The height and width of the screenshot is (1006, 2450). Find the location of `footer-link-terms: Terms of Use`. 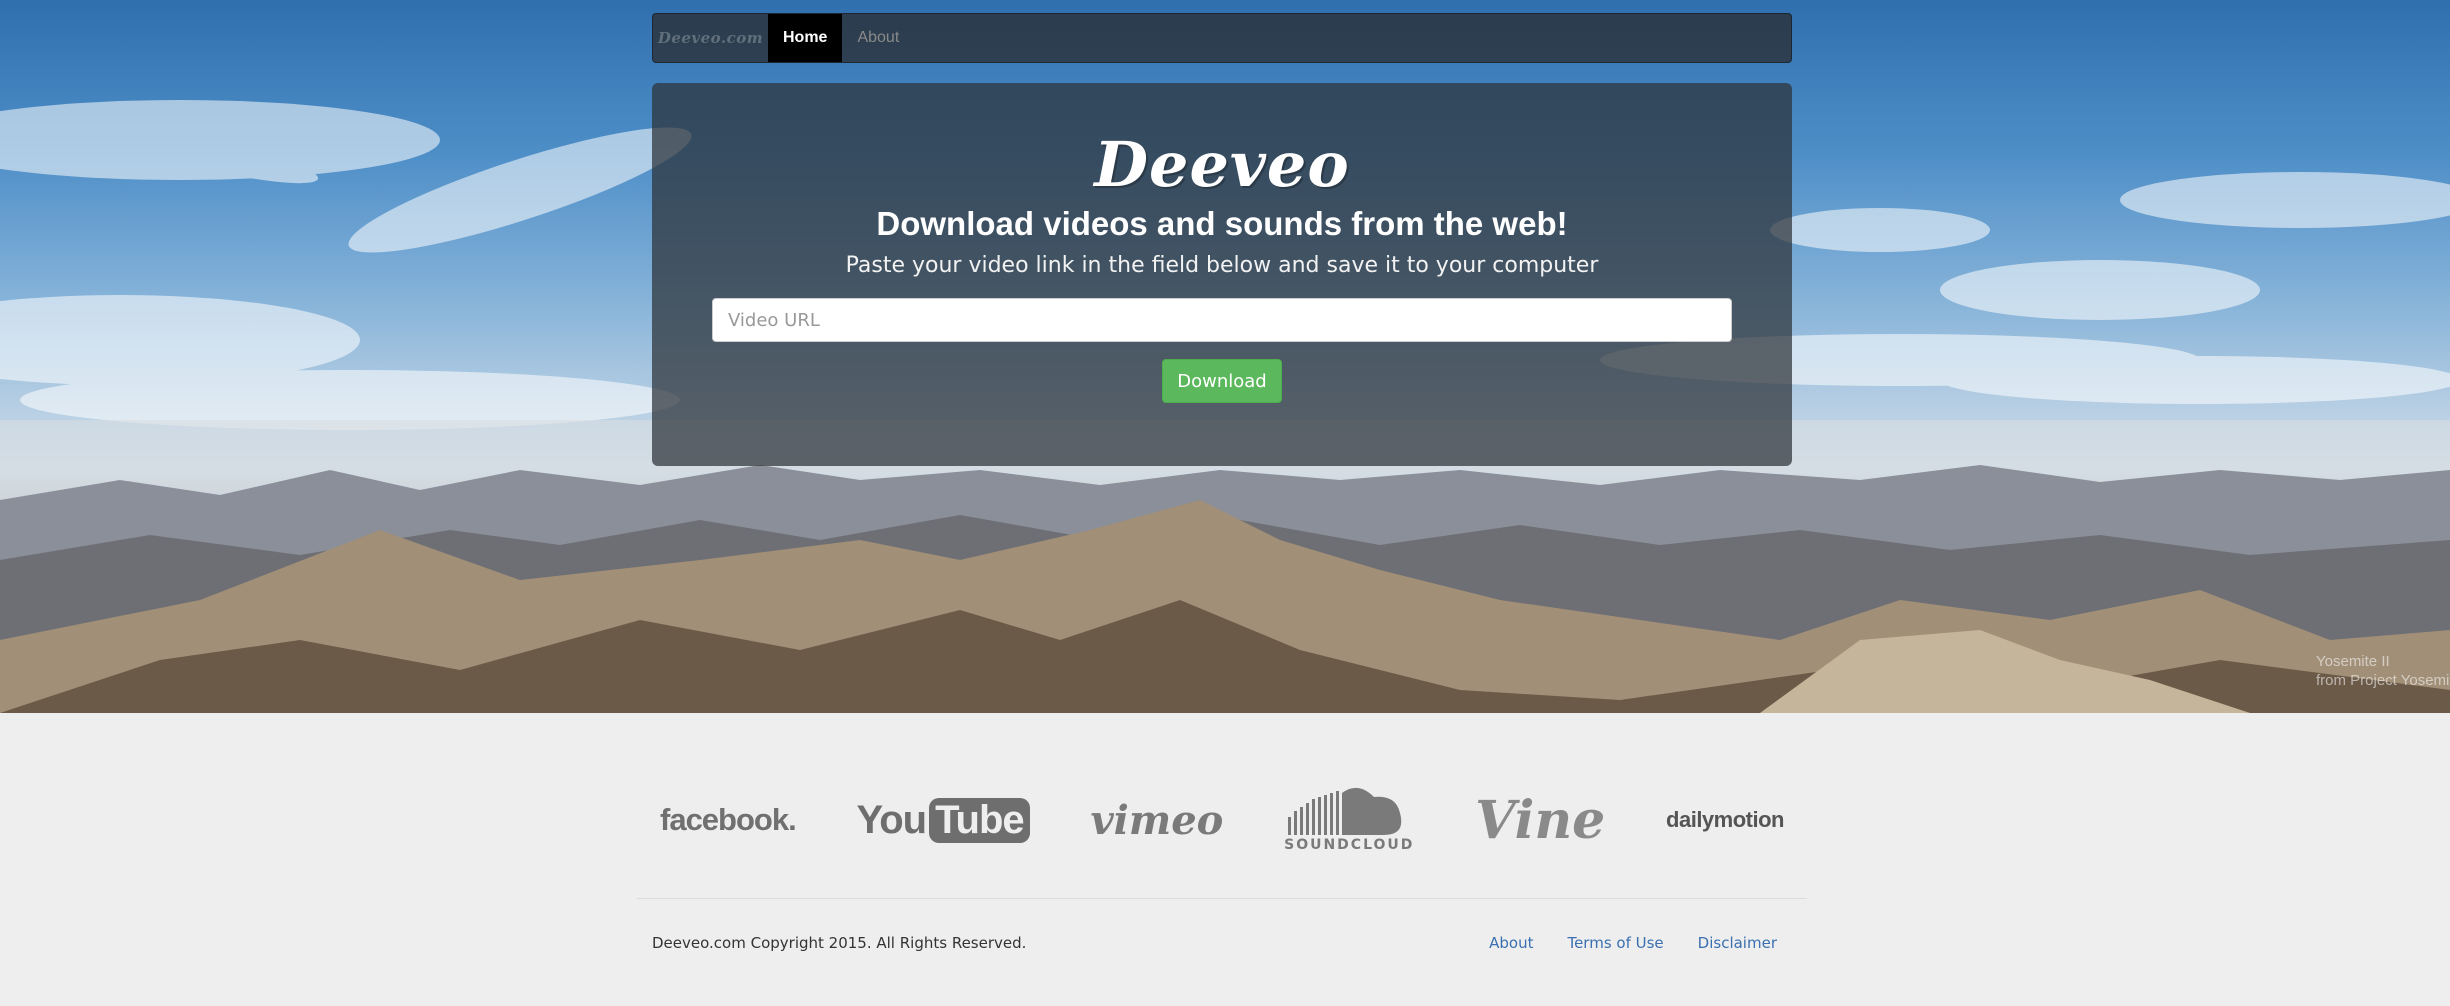

footer-link-terms: Terms of Use is located at coordinates (1615, 943).